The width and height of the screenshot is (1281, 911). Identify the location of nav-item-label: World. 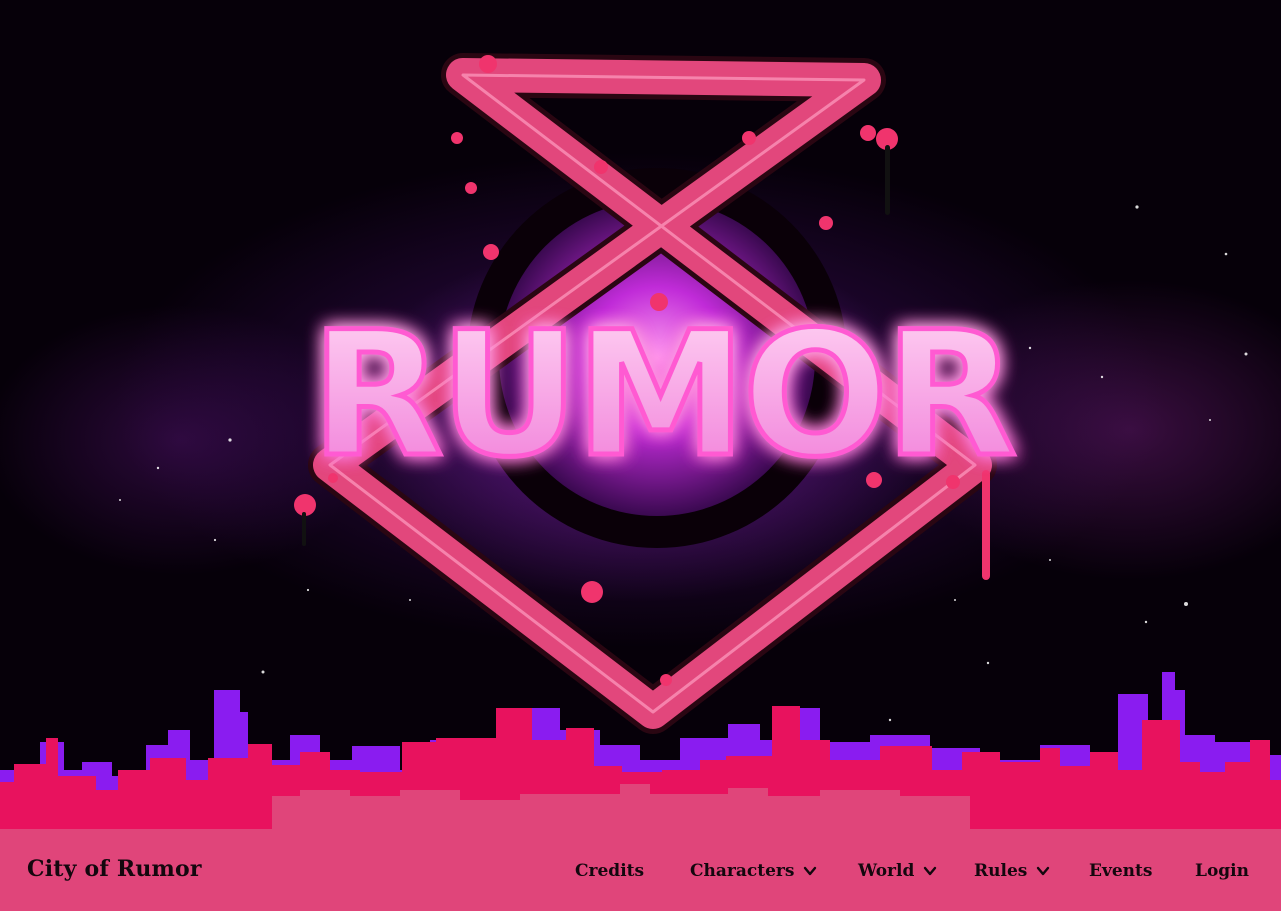
(886, 871).